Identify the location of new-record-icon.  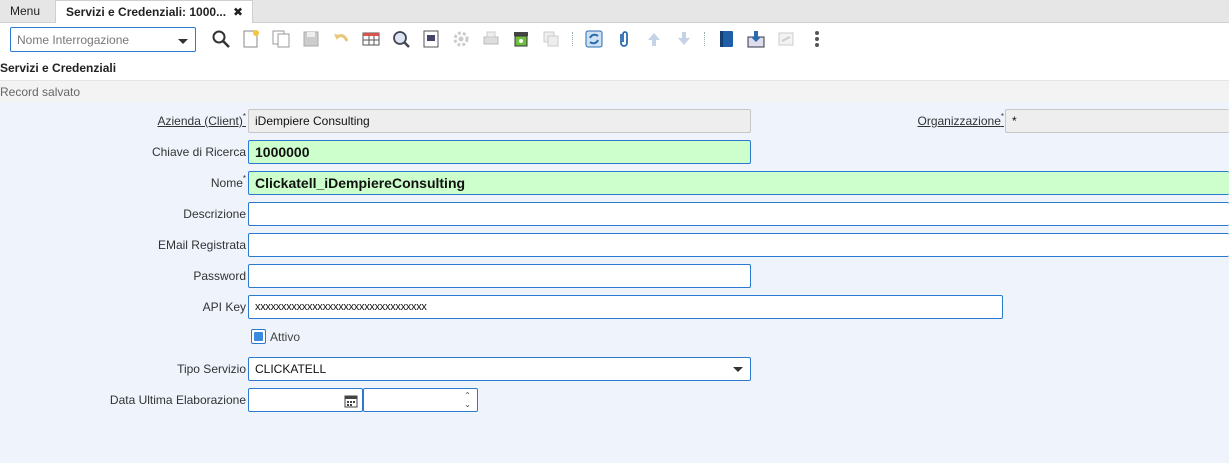
(251, 39).